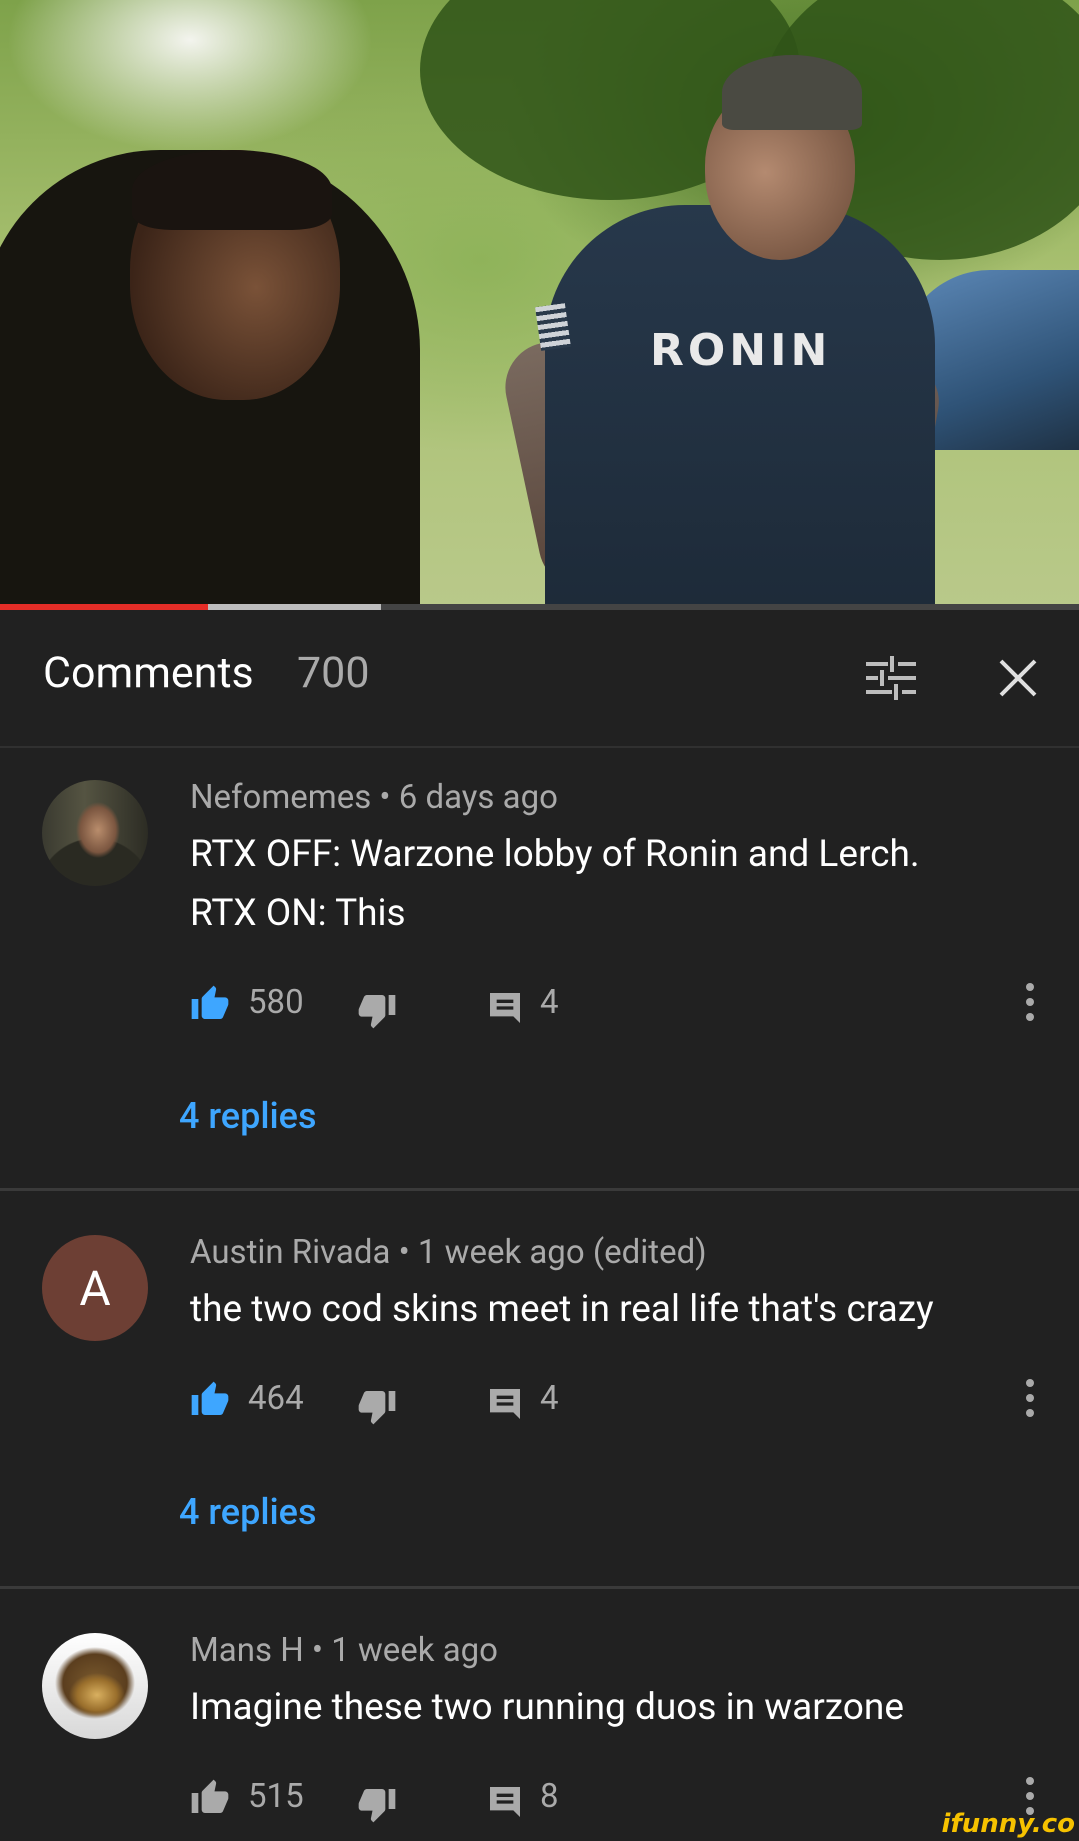 This screenshot has width=1079, height=1841. I want to click on avatar: A, so click(95, 1288).